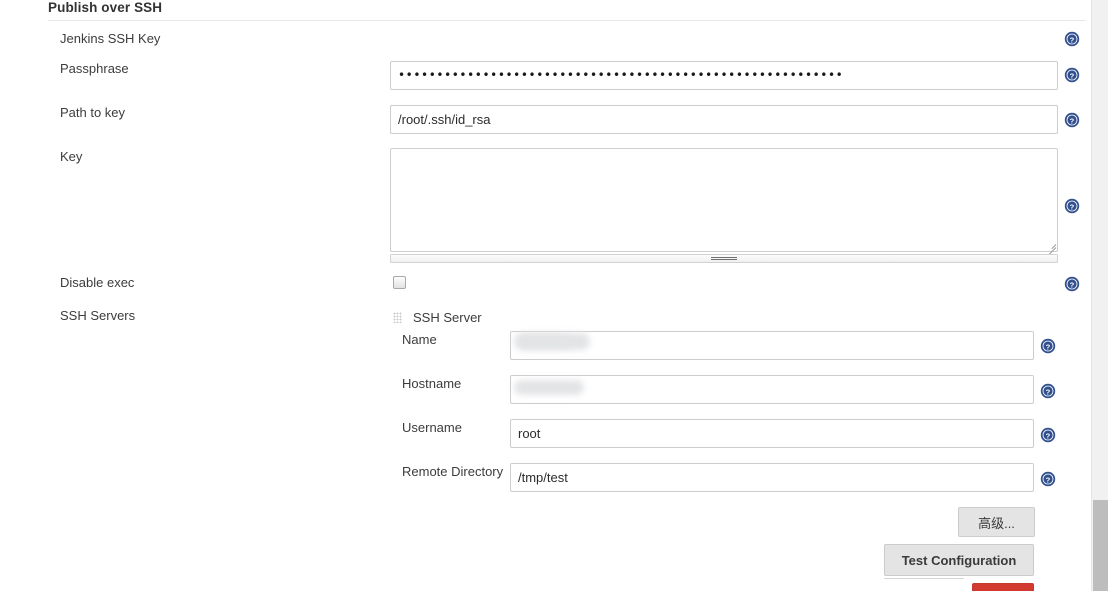  I want to click on help-icon-jenkins-ssh-key: ?, so click(1072, 39).